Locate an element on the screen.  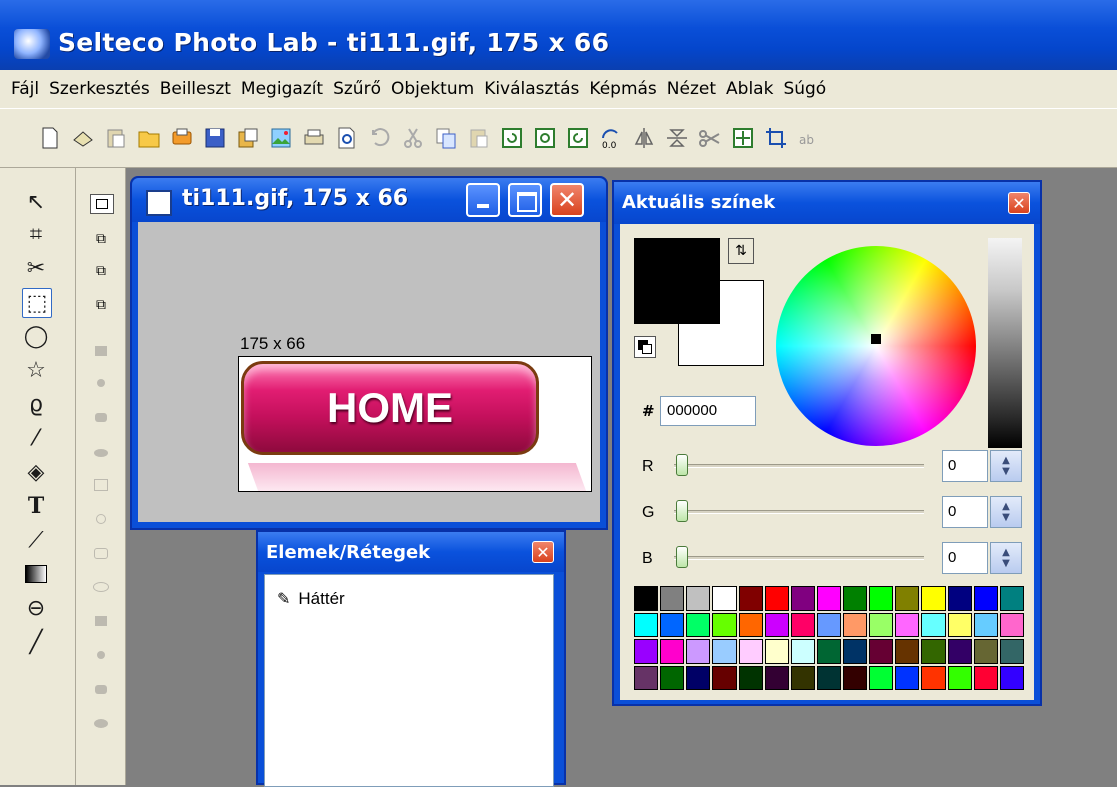
magic-wand-tool-icon: ⁄ is located at coordinates (36, 438).